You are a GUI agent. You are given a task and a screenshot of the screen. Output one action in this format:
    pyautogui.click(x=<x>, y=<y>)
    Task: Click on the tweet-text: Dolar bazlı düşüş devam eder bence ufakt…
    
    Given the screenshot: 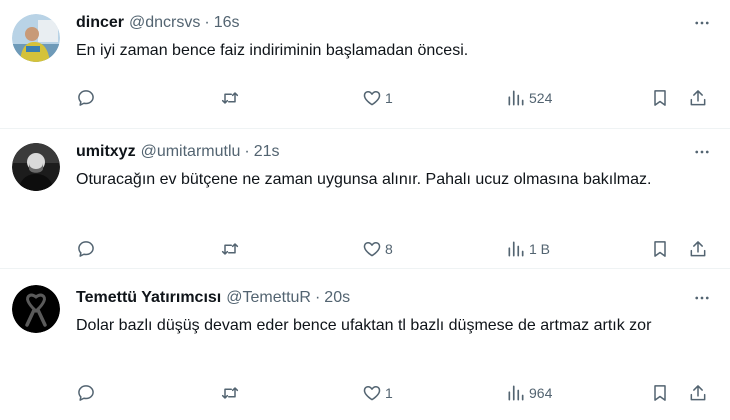 What is the action you would take?
    pyautogui.click(x=364, y=325)
    